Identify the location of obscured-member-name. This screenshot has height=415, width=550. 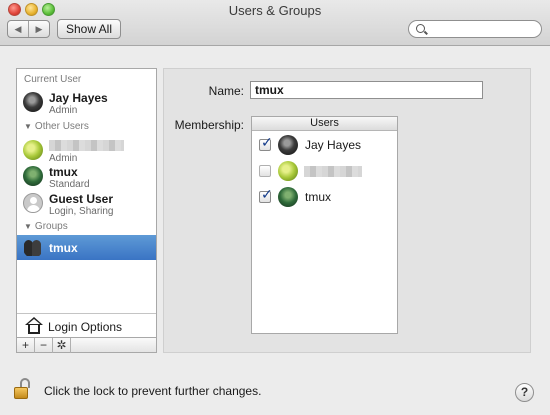
(333, 171).